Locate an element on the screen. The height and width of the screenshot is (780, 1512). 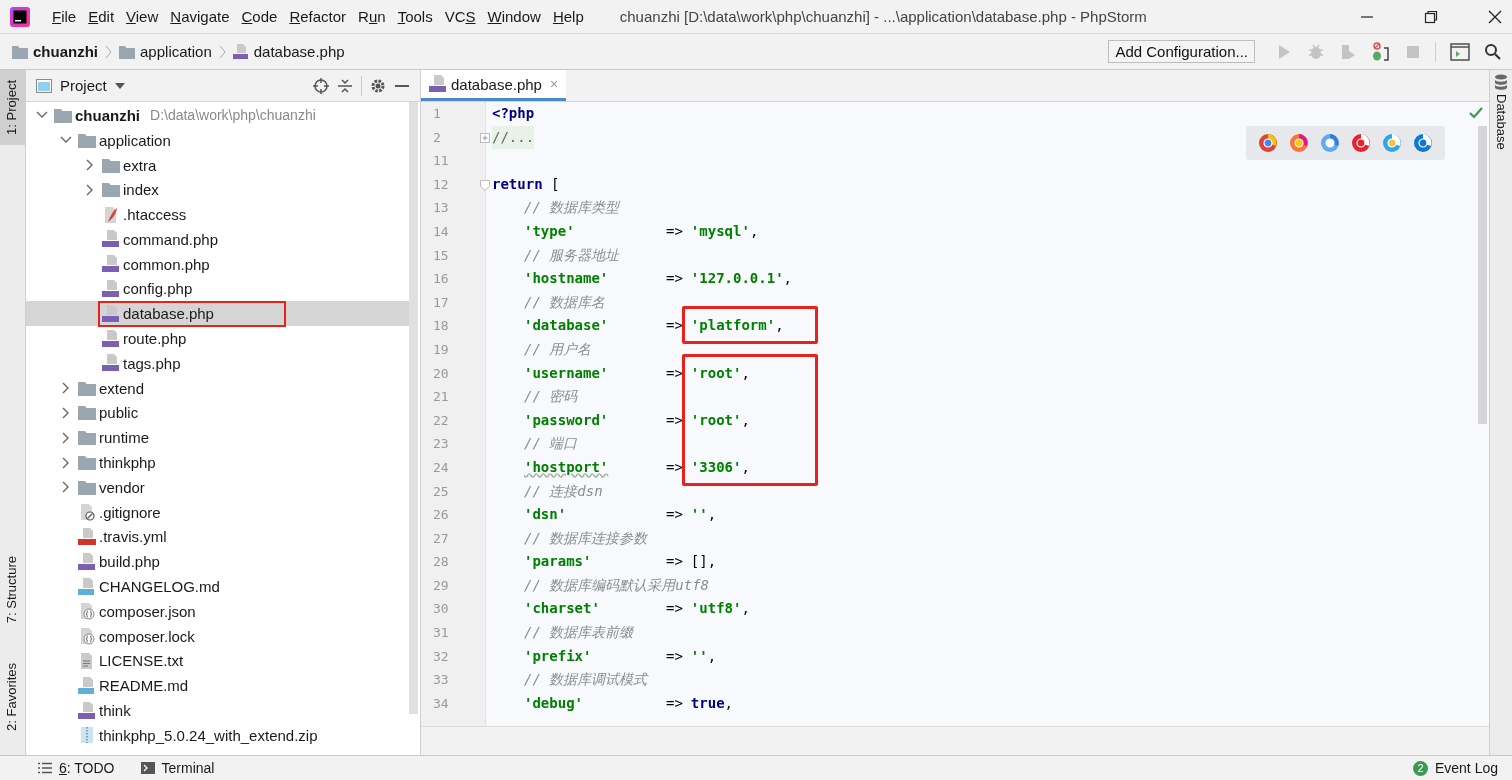
tree-row: build.php is located at coordinates (218, 562).